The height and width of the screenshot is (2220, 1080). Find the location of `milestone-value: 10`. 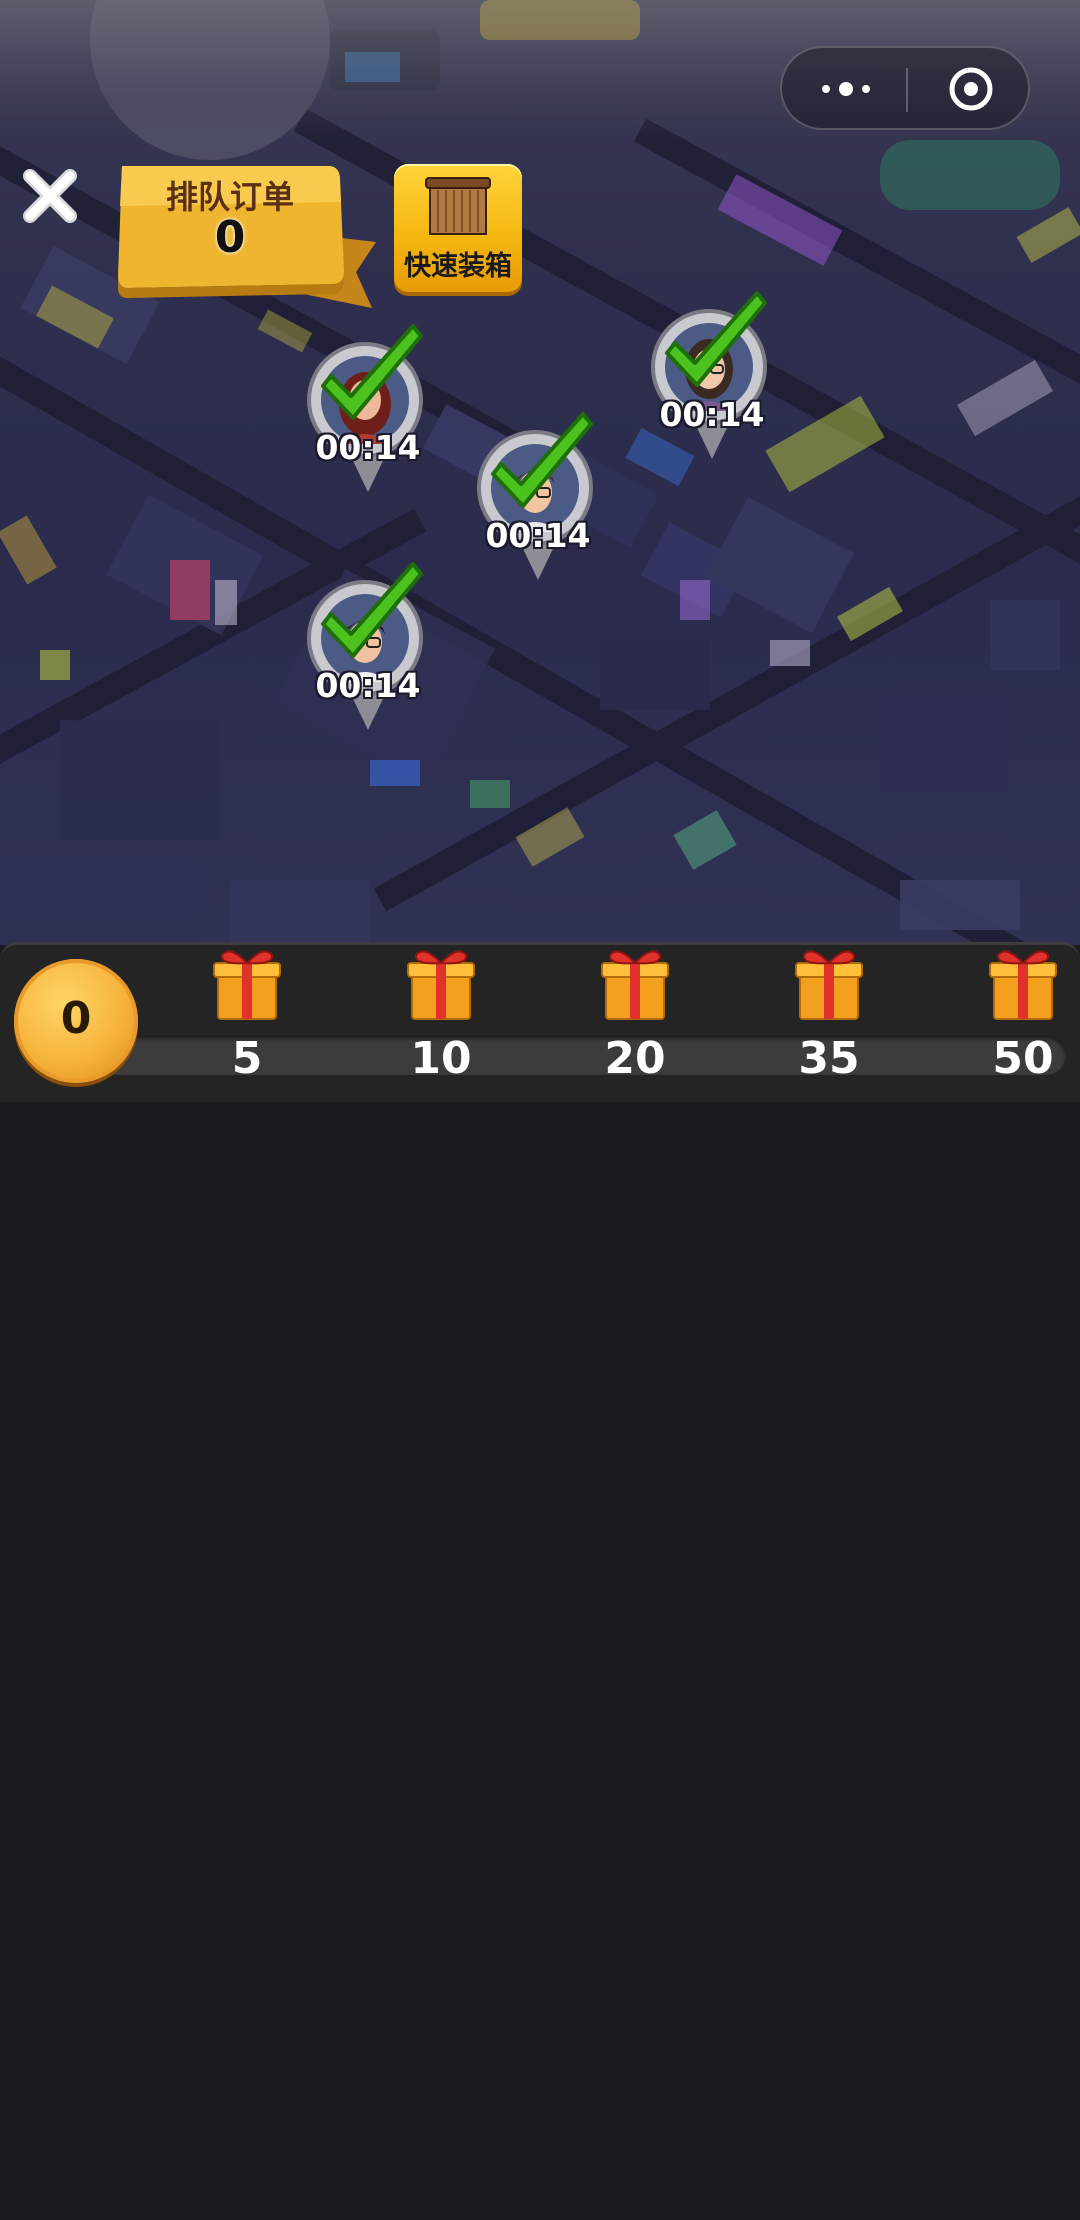

milestone-value: 10 is located at coordinates (441, 1058).